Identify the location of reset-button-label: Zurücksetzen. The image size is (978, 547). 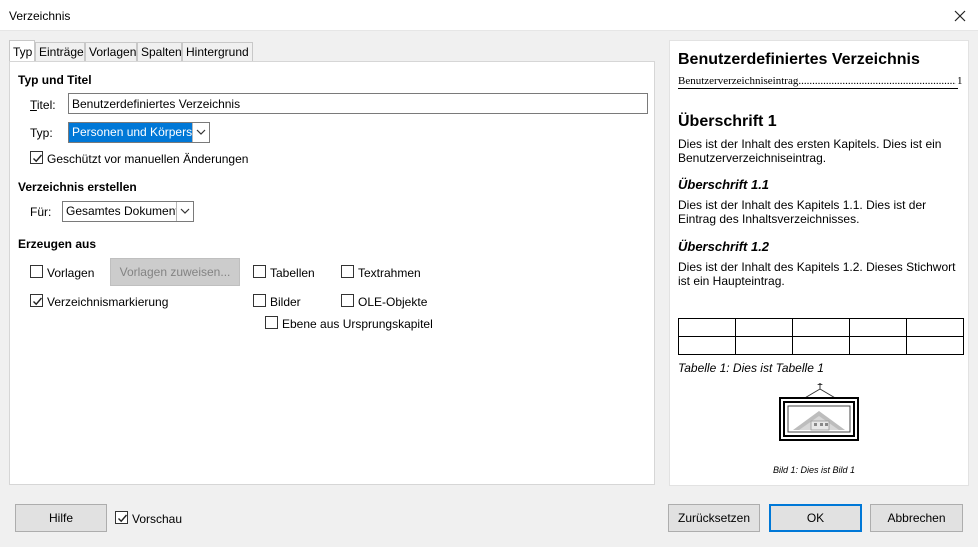
(714, 518).